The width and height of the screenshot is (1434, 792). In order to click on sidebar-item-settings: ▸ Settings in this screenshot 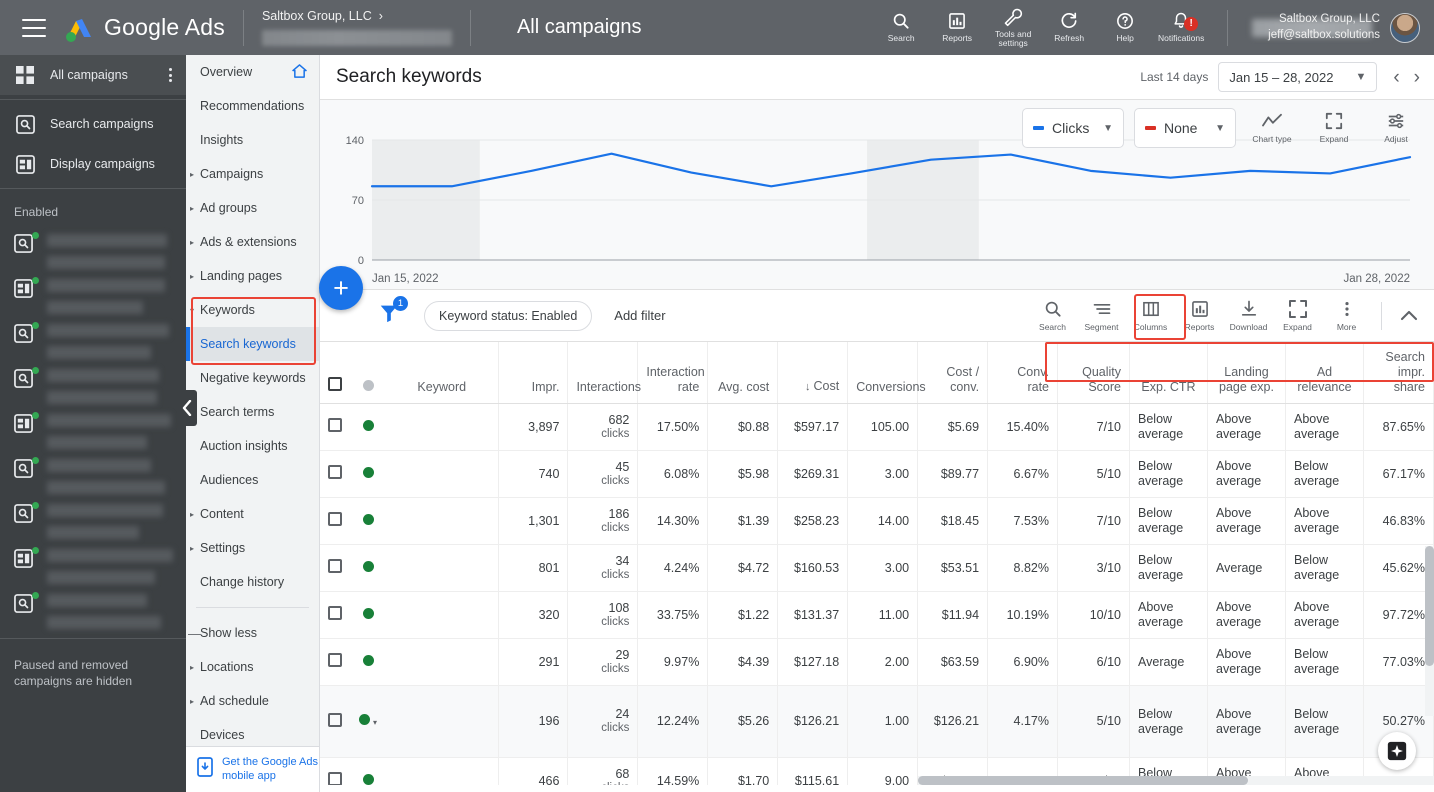, I will do `click(252, 548)`.